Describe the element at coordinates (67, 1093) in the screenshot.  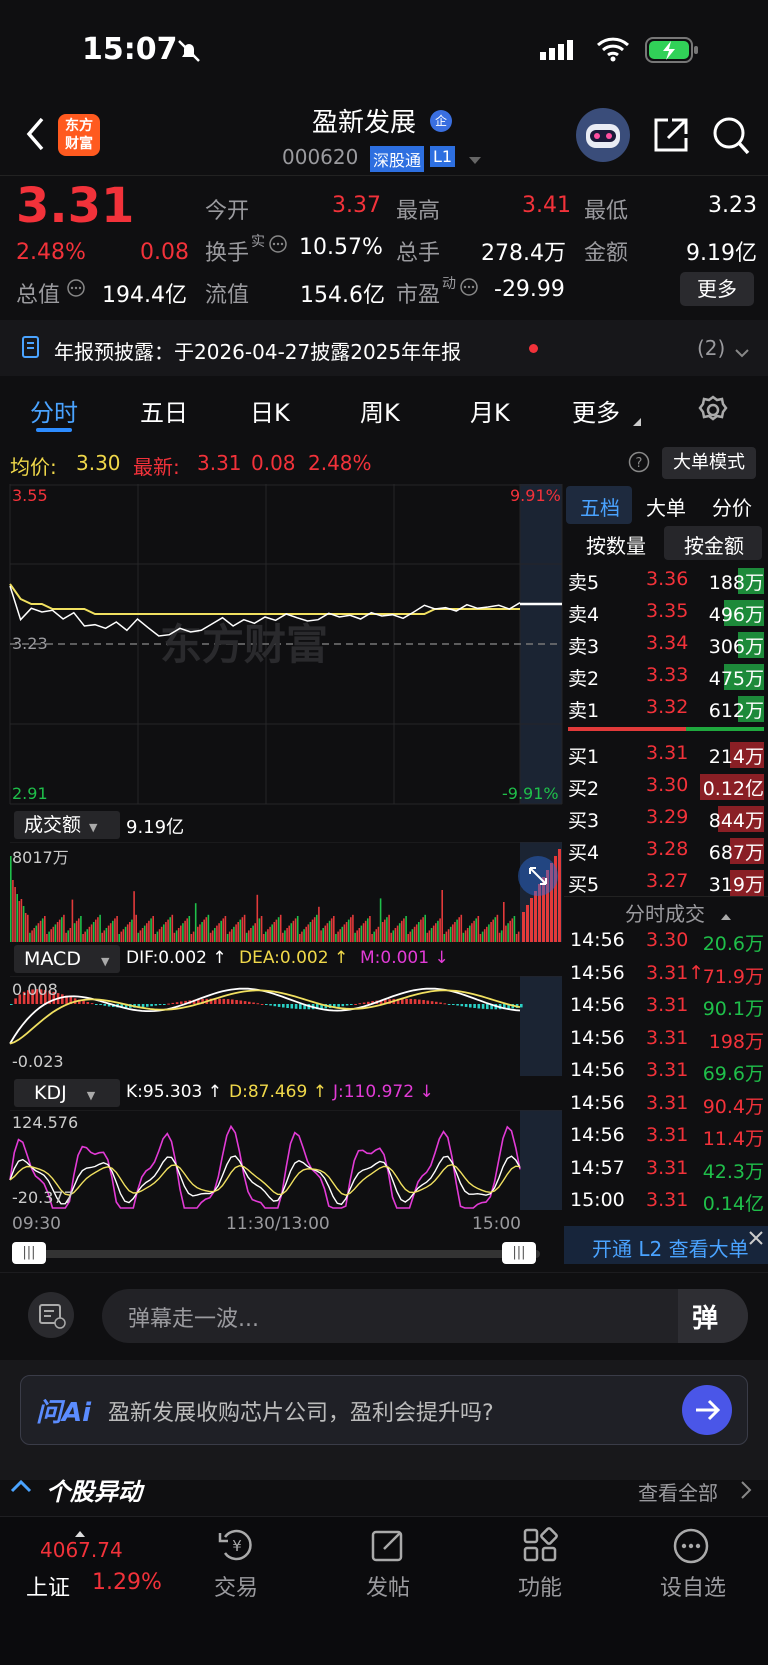
I see `kdj-indicator-select: KDJ ▼` at that location.